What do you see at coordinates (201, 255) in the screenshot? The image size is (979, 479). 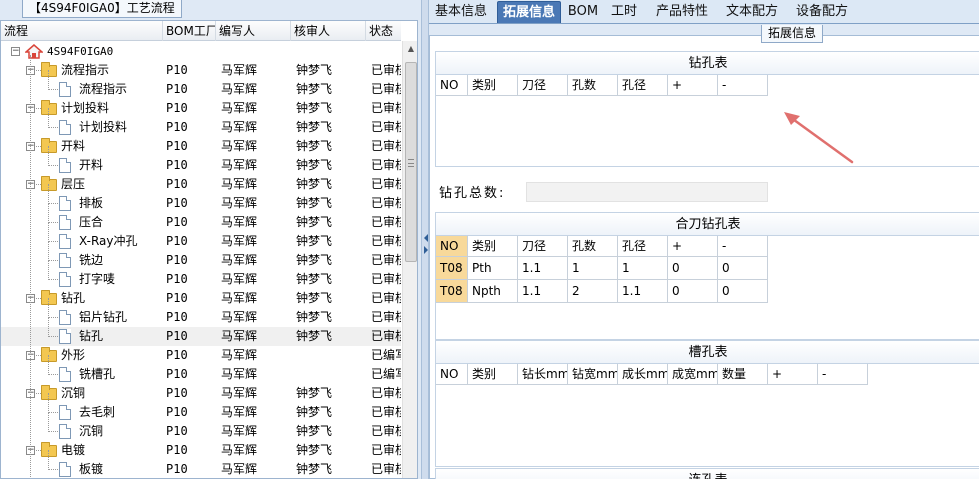 I see `tree-step-row: 铣边 P10 马军辉 钟梦飞 已审核` at bounding box center [201, 255].